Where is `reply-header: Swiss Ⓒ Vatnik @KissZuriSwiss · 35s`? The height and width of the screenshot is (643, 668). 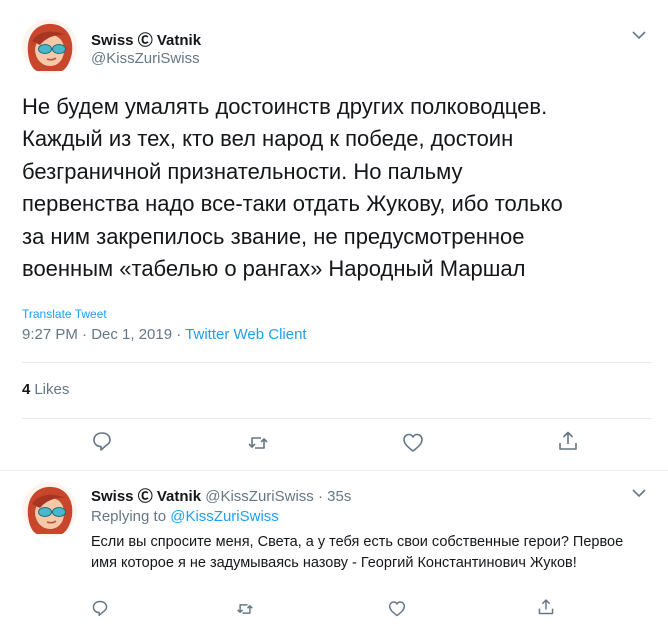
reply-header: Swiss Ⓒ Vatnik @KissZuriSwiss · 35s is located at coordinates (221, 495).